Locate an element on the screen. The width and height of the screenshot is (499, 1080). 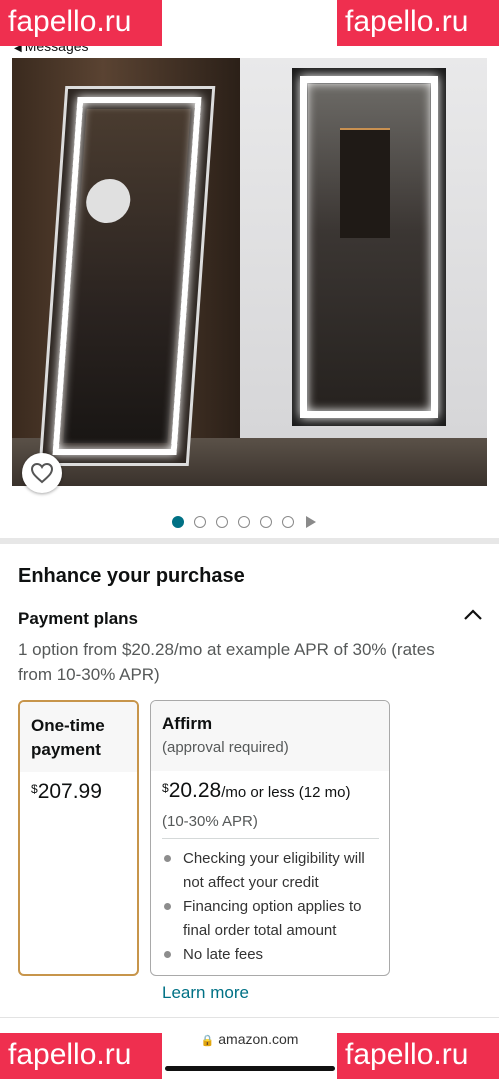
affirm-monthly-price: $20.28/mo or less (12 mo) is located at coordinates (256, 790).